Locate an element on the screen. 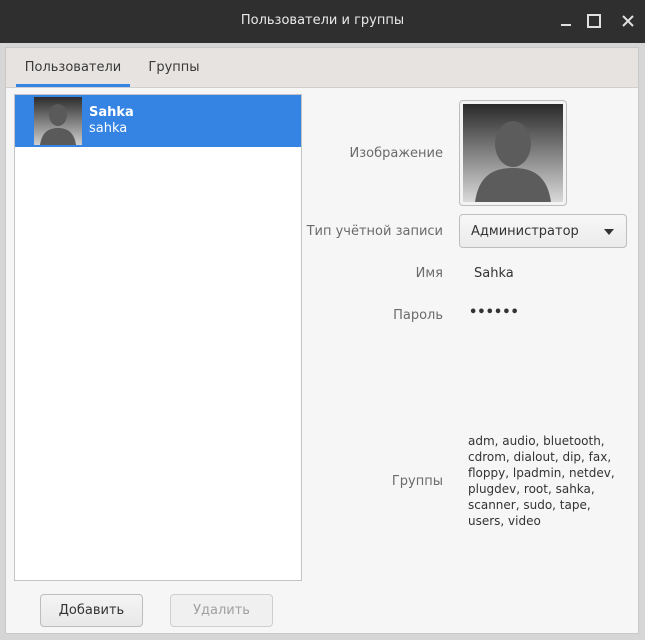  user-display-name: Sahka is located at coordinates (111, 112).